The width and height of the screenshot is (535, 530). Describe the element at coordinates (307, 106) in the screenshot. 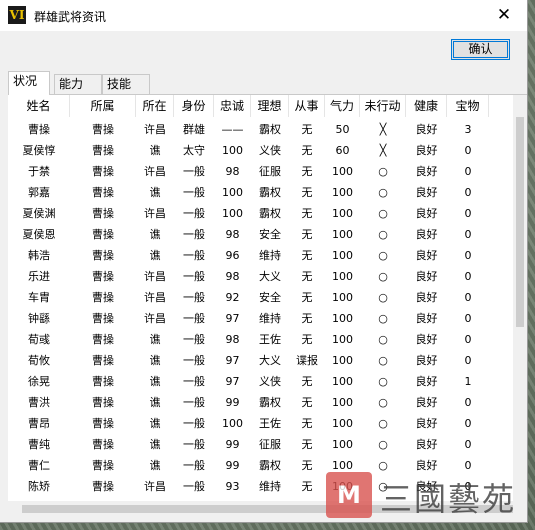

I see `column-header-occupation: 从事` at that location.